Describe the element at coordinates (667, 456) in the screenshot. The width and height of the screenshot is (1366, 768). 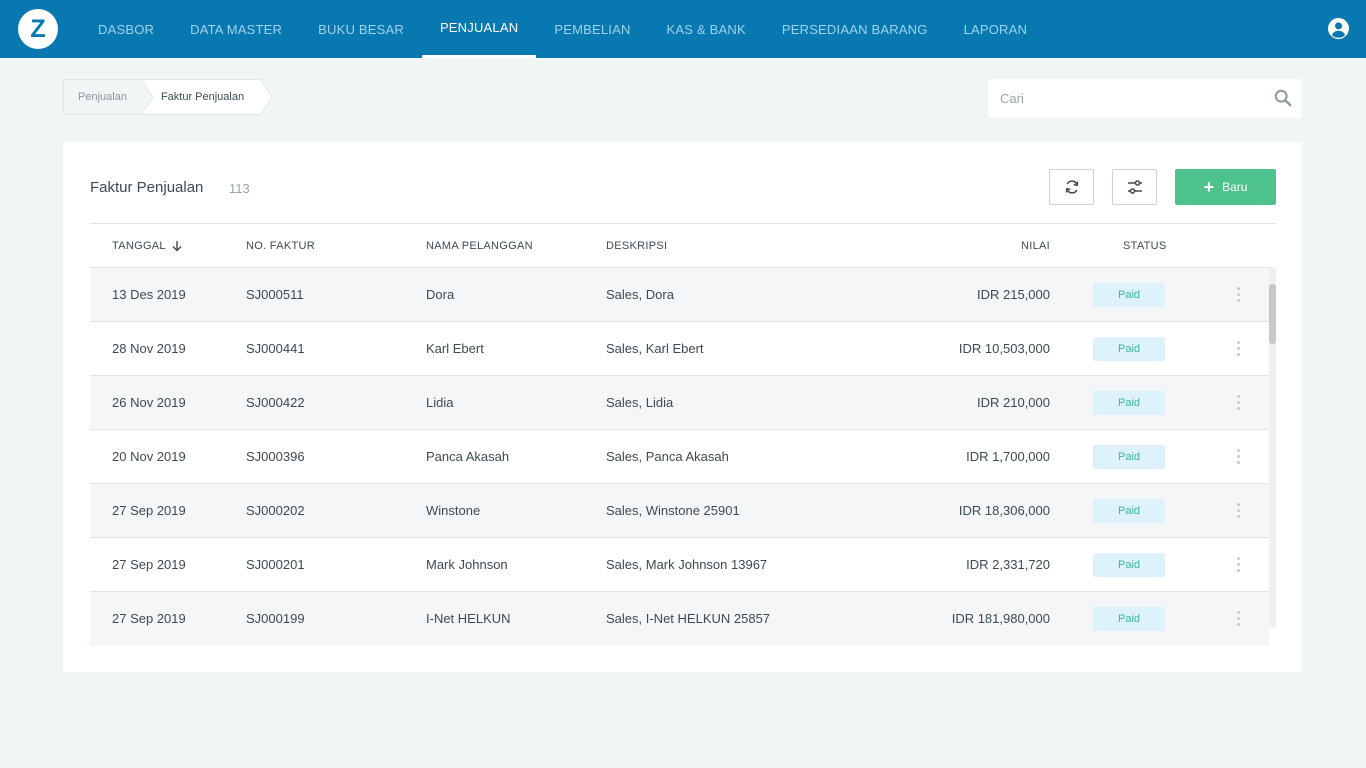
I see `row-description: Sales, Panca Akasah` at that location.